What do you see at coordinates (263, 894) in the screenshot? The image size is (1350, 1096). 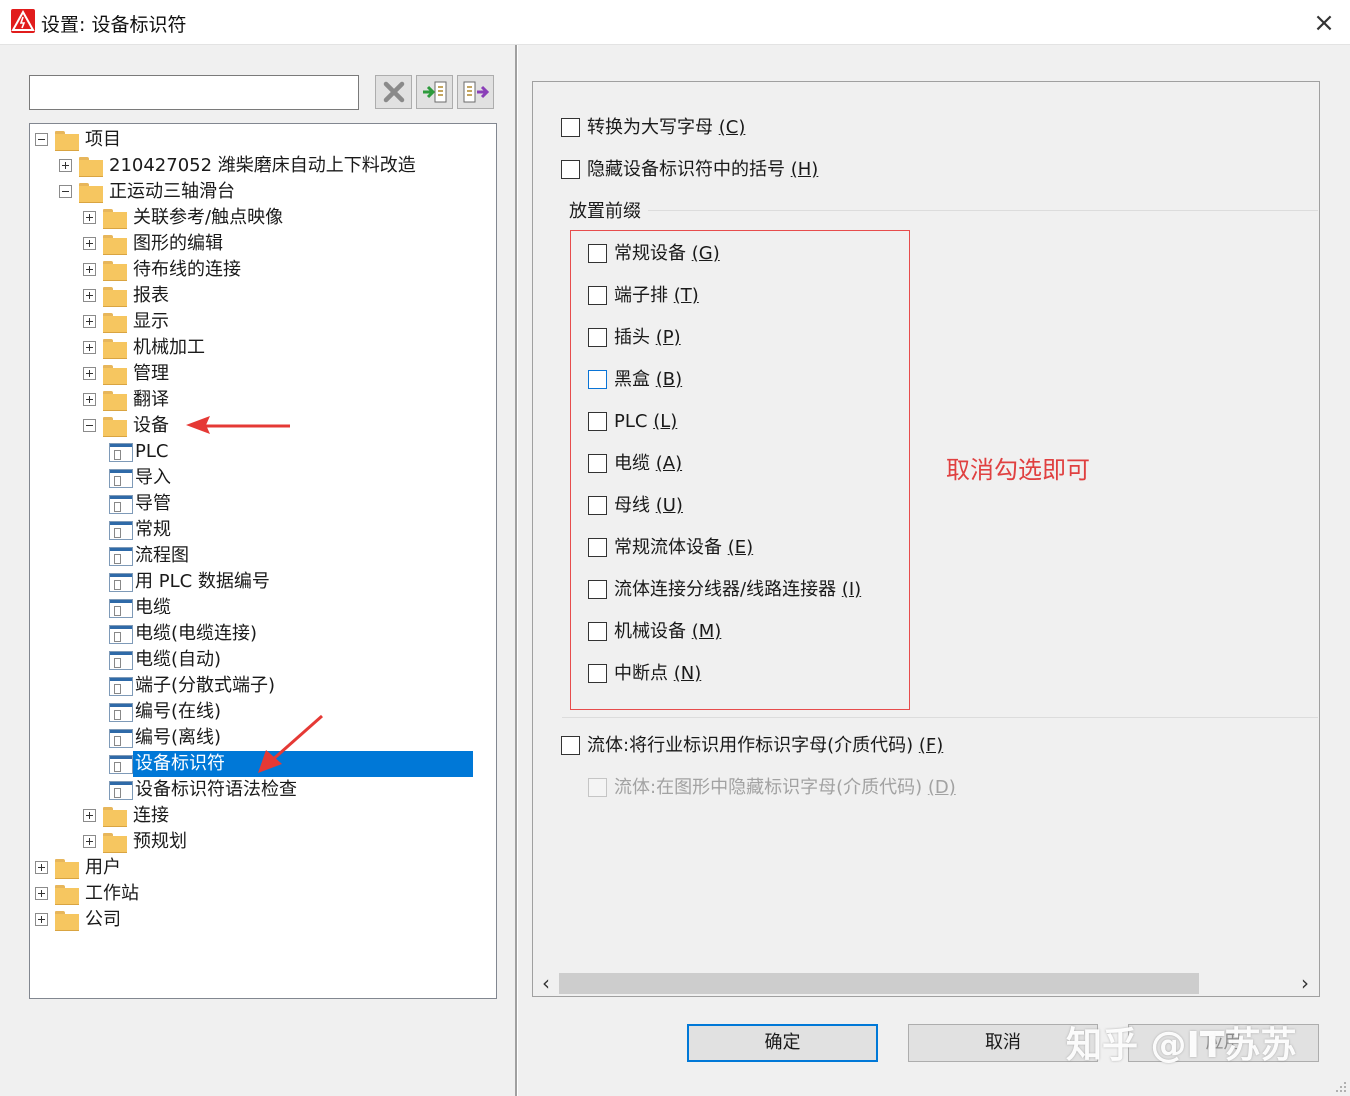 I see `tree-item: 工作站` at bounding box center [263, 894].